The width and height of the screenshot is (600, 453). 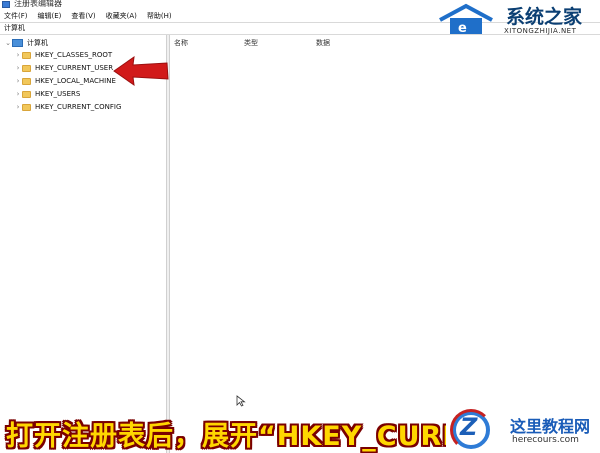 What do you see at coordinates (17, 43) in the screenshot?
I see `computer-icon` at bounding box center [17, 43].